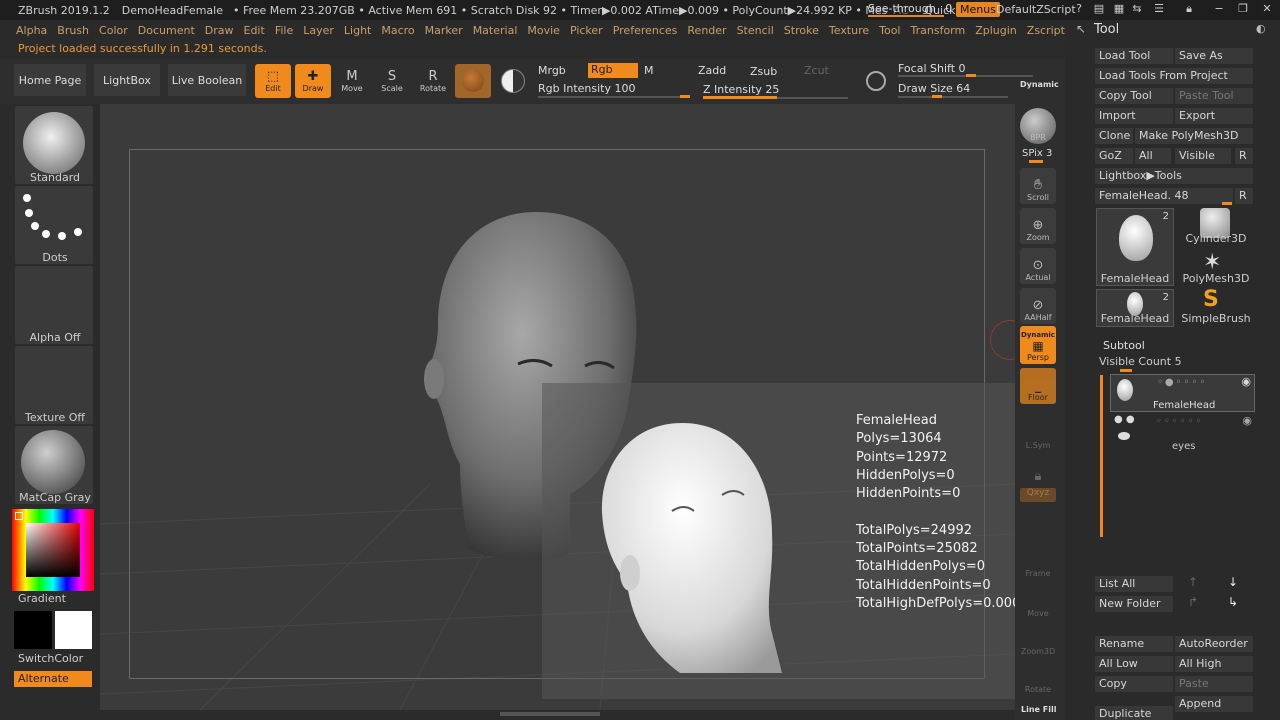 The height and width of the screenshot is (720, 1280). Describe the element at coordinates (352, 81) in the screenshot. I see `move-button: M Move` at that location.